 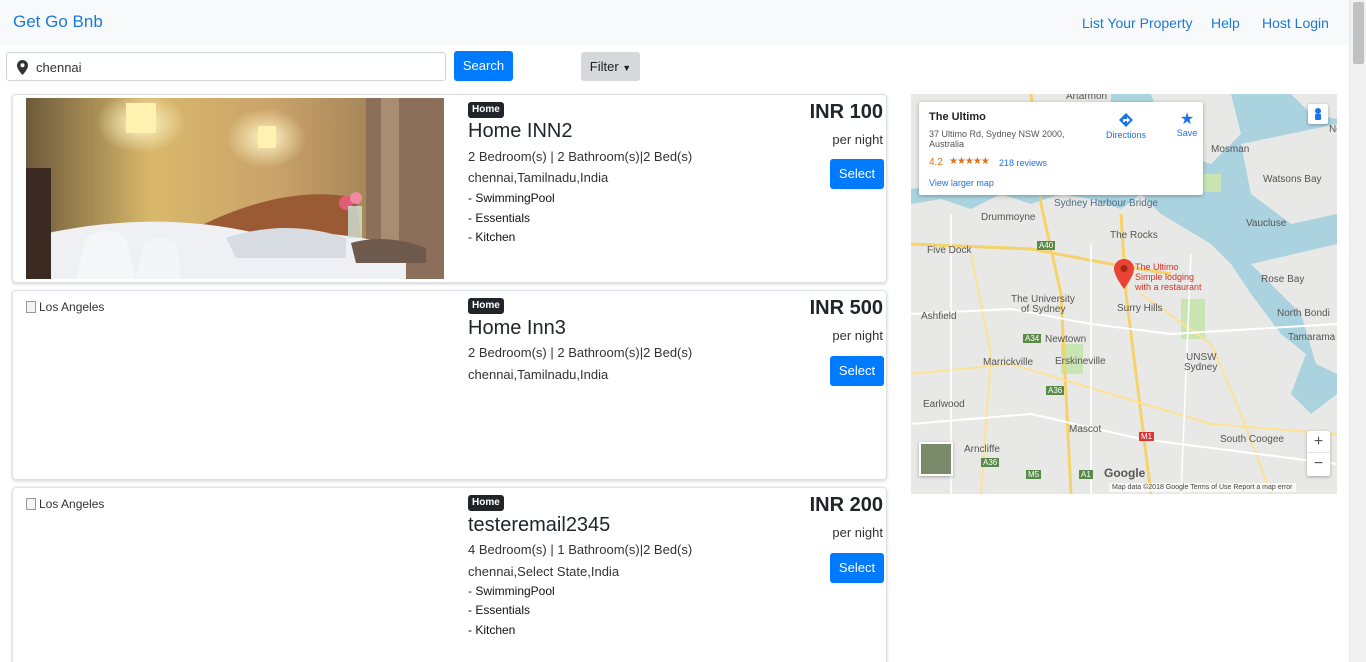 What do you see at coordinates (1106, 203) in the screenshot?
I see `map-label: Sydney Harbour Bridge` at bounding box center [1106, 203].